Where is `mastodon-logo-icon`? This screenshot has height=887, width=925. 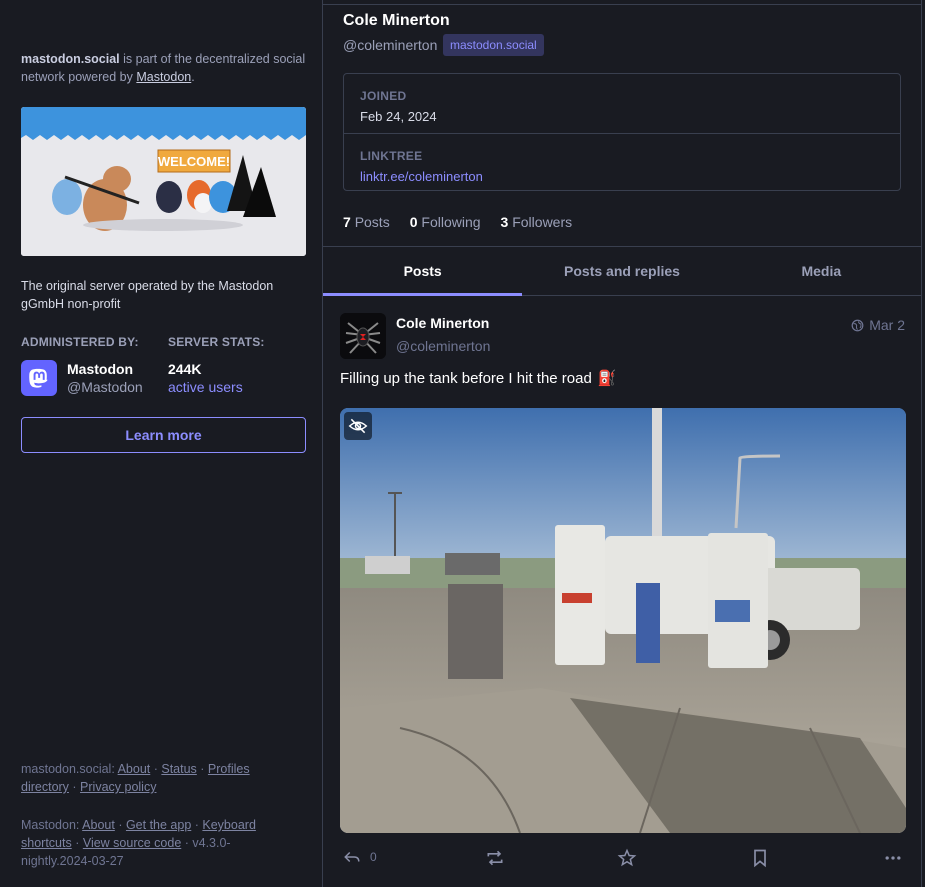
mastodon-logo-icon is located at coordinates (38, 378).